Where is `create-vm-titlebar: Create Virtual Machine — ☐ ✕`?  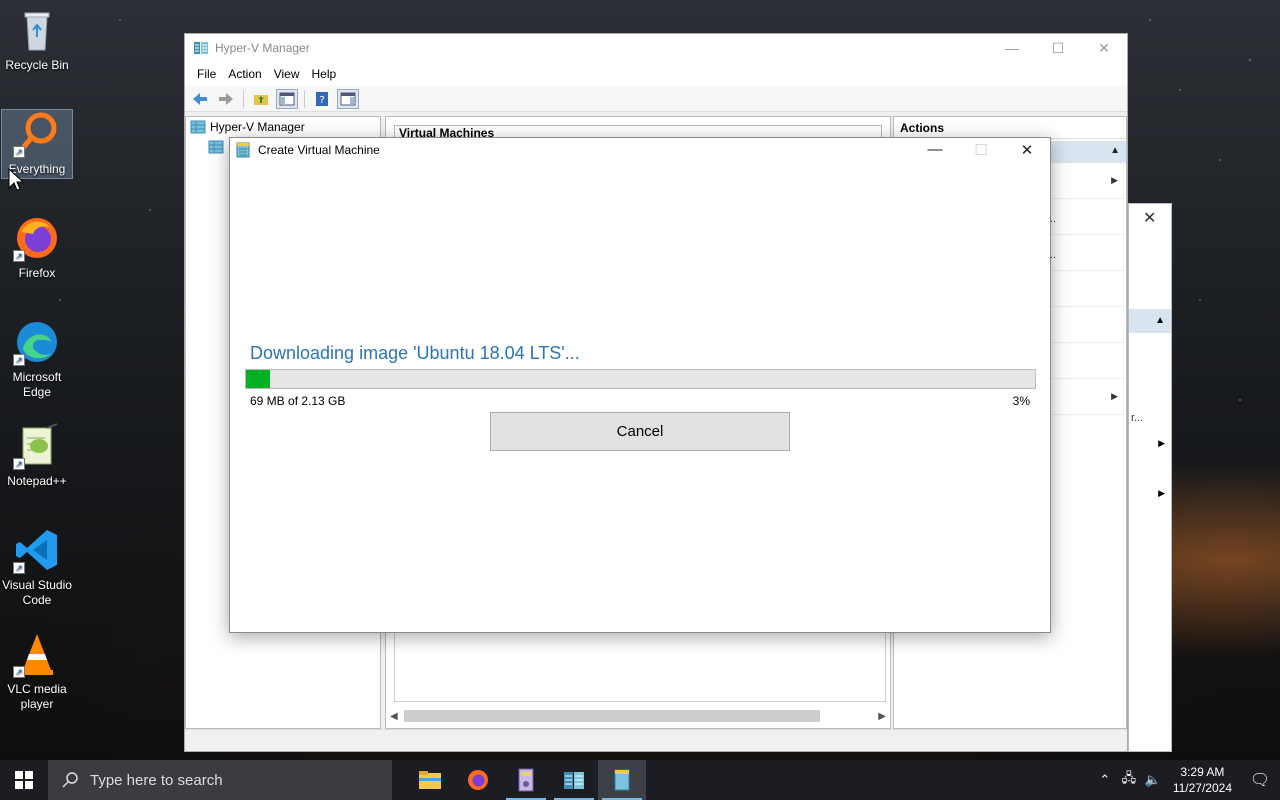
create-vm-titlebar: Create Virtual Machine — ☐ ✕ is located at coordinates (640, 150).